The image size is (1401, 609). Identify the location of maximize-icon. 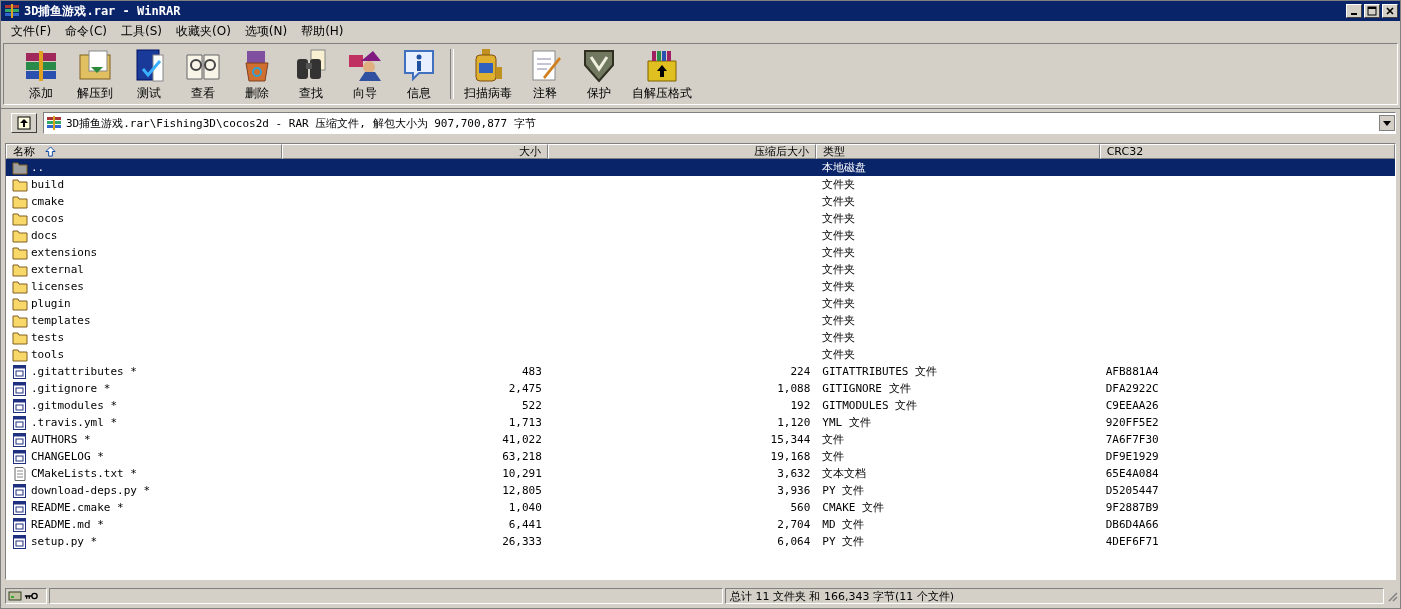
(1372, 11).